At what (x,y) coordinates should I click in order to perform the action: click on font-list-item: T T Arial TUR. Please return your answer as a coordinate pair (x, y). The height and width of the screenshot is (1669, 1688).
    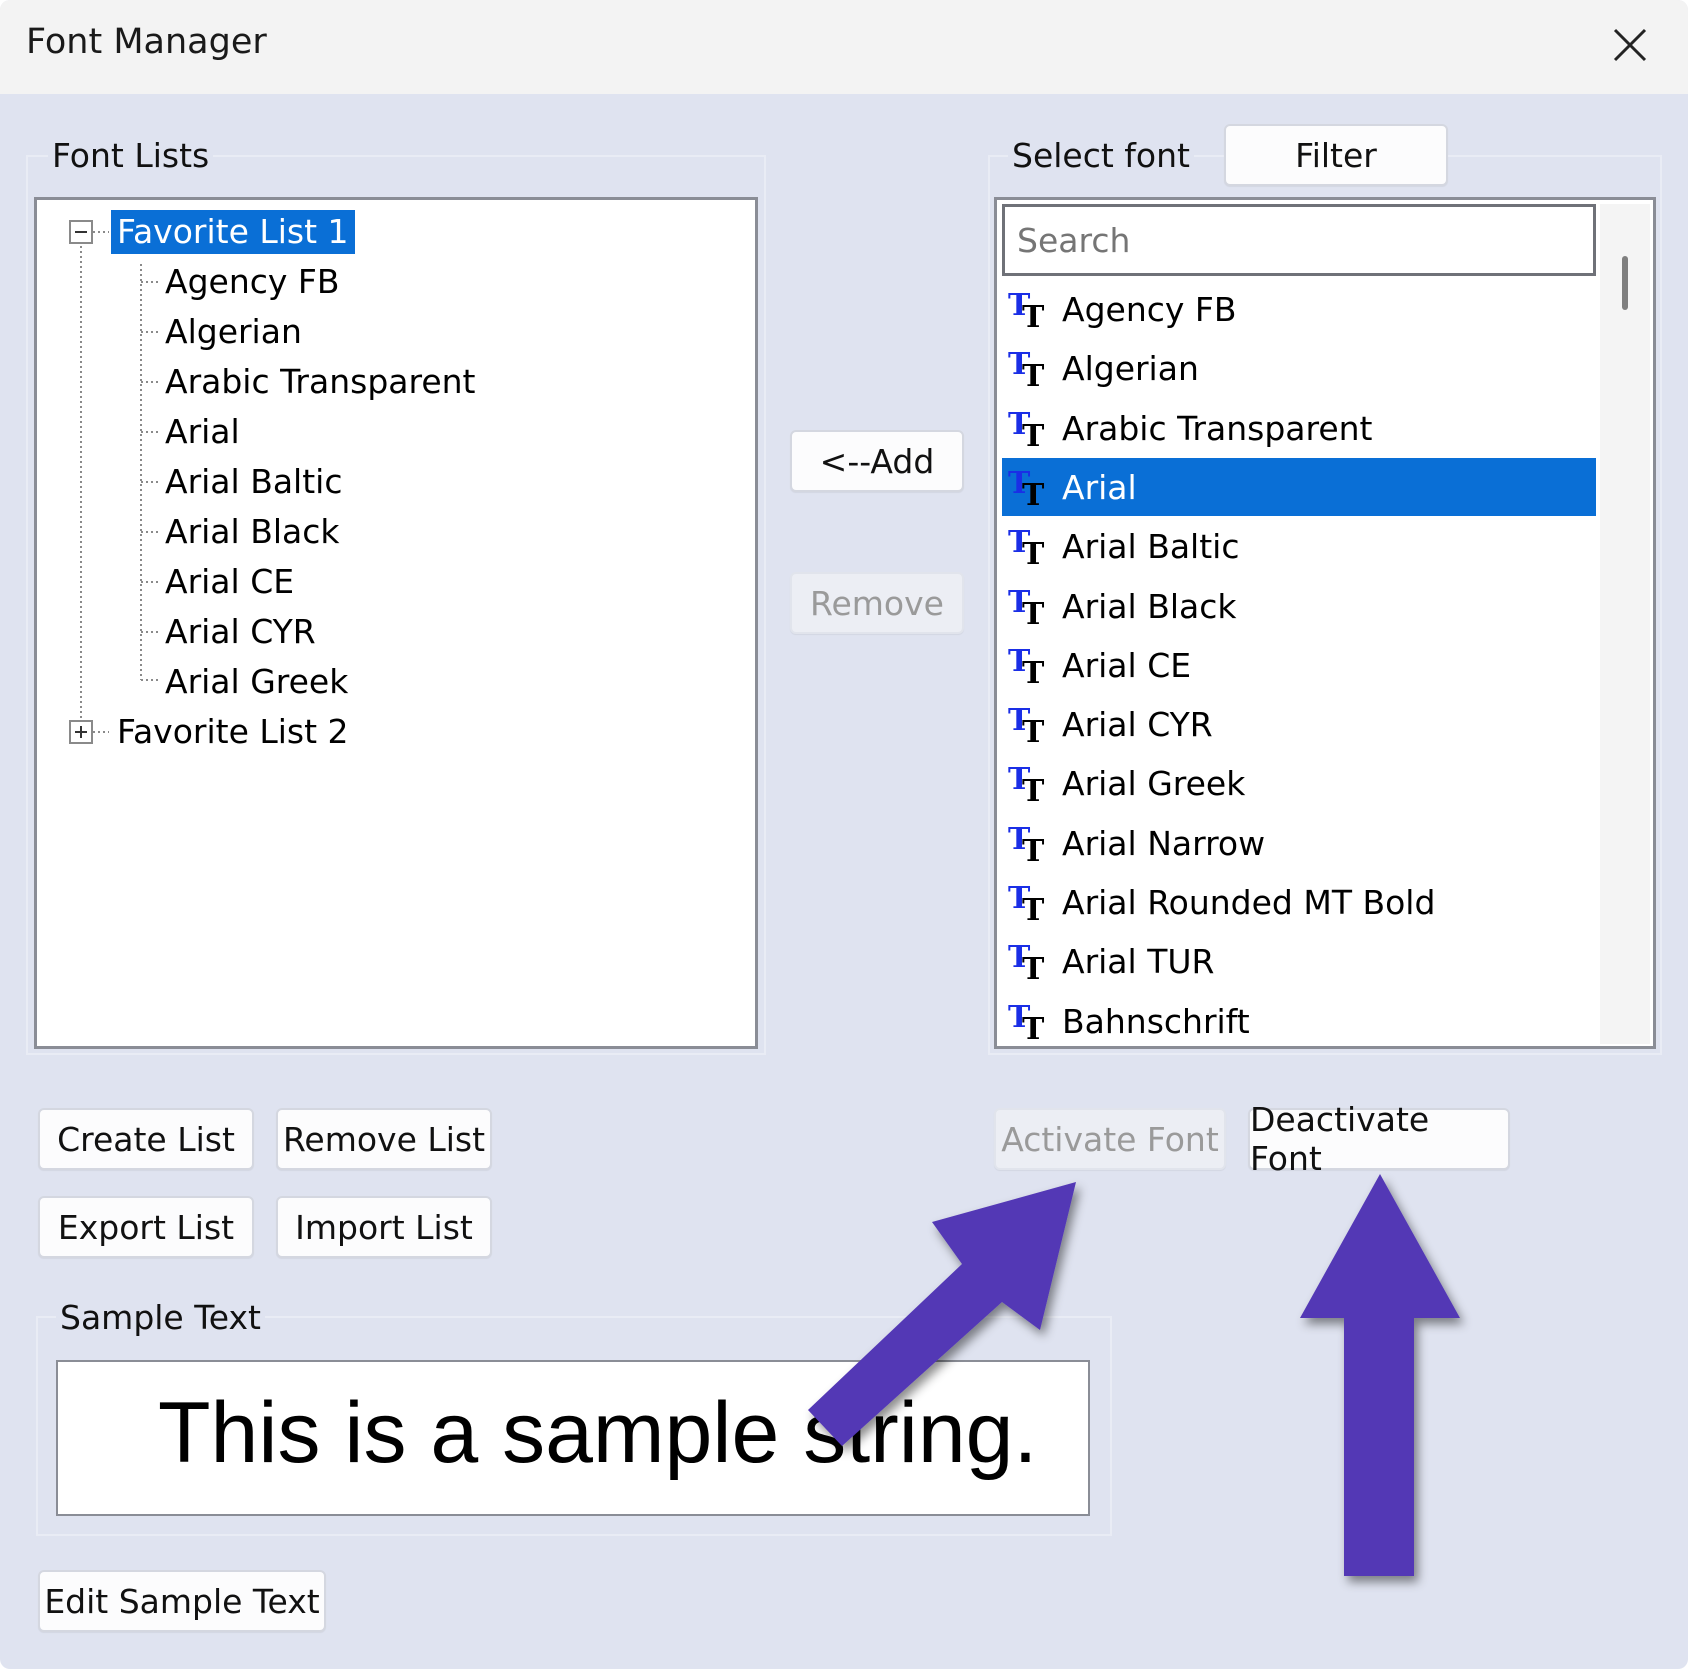
    Looking at the image, I should click on (1299, 961).